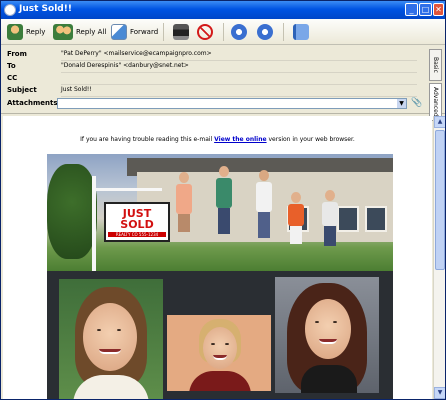 The image size is (446, 400). I want to click on subject-row: Subject Just Sold!!, so click(212, 91).